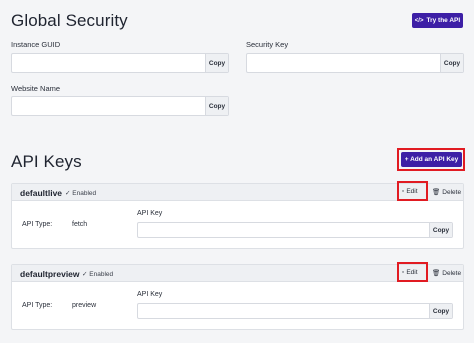  I want to click on website-name-field: Copy, so click(120, 106).